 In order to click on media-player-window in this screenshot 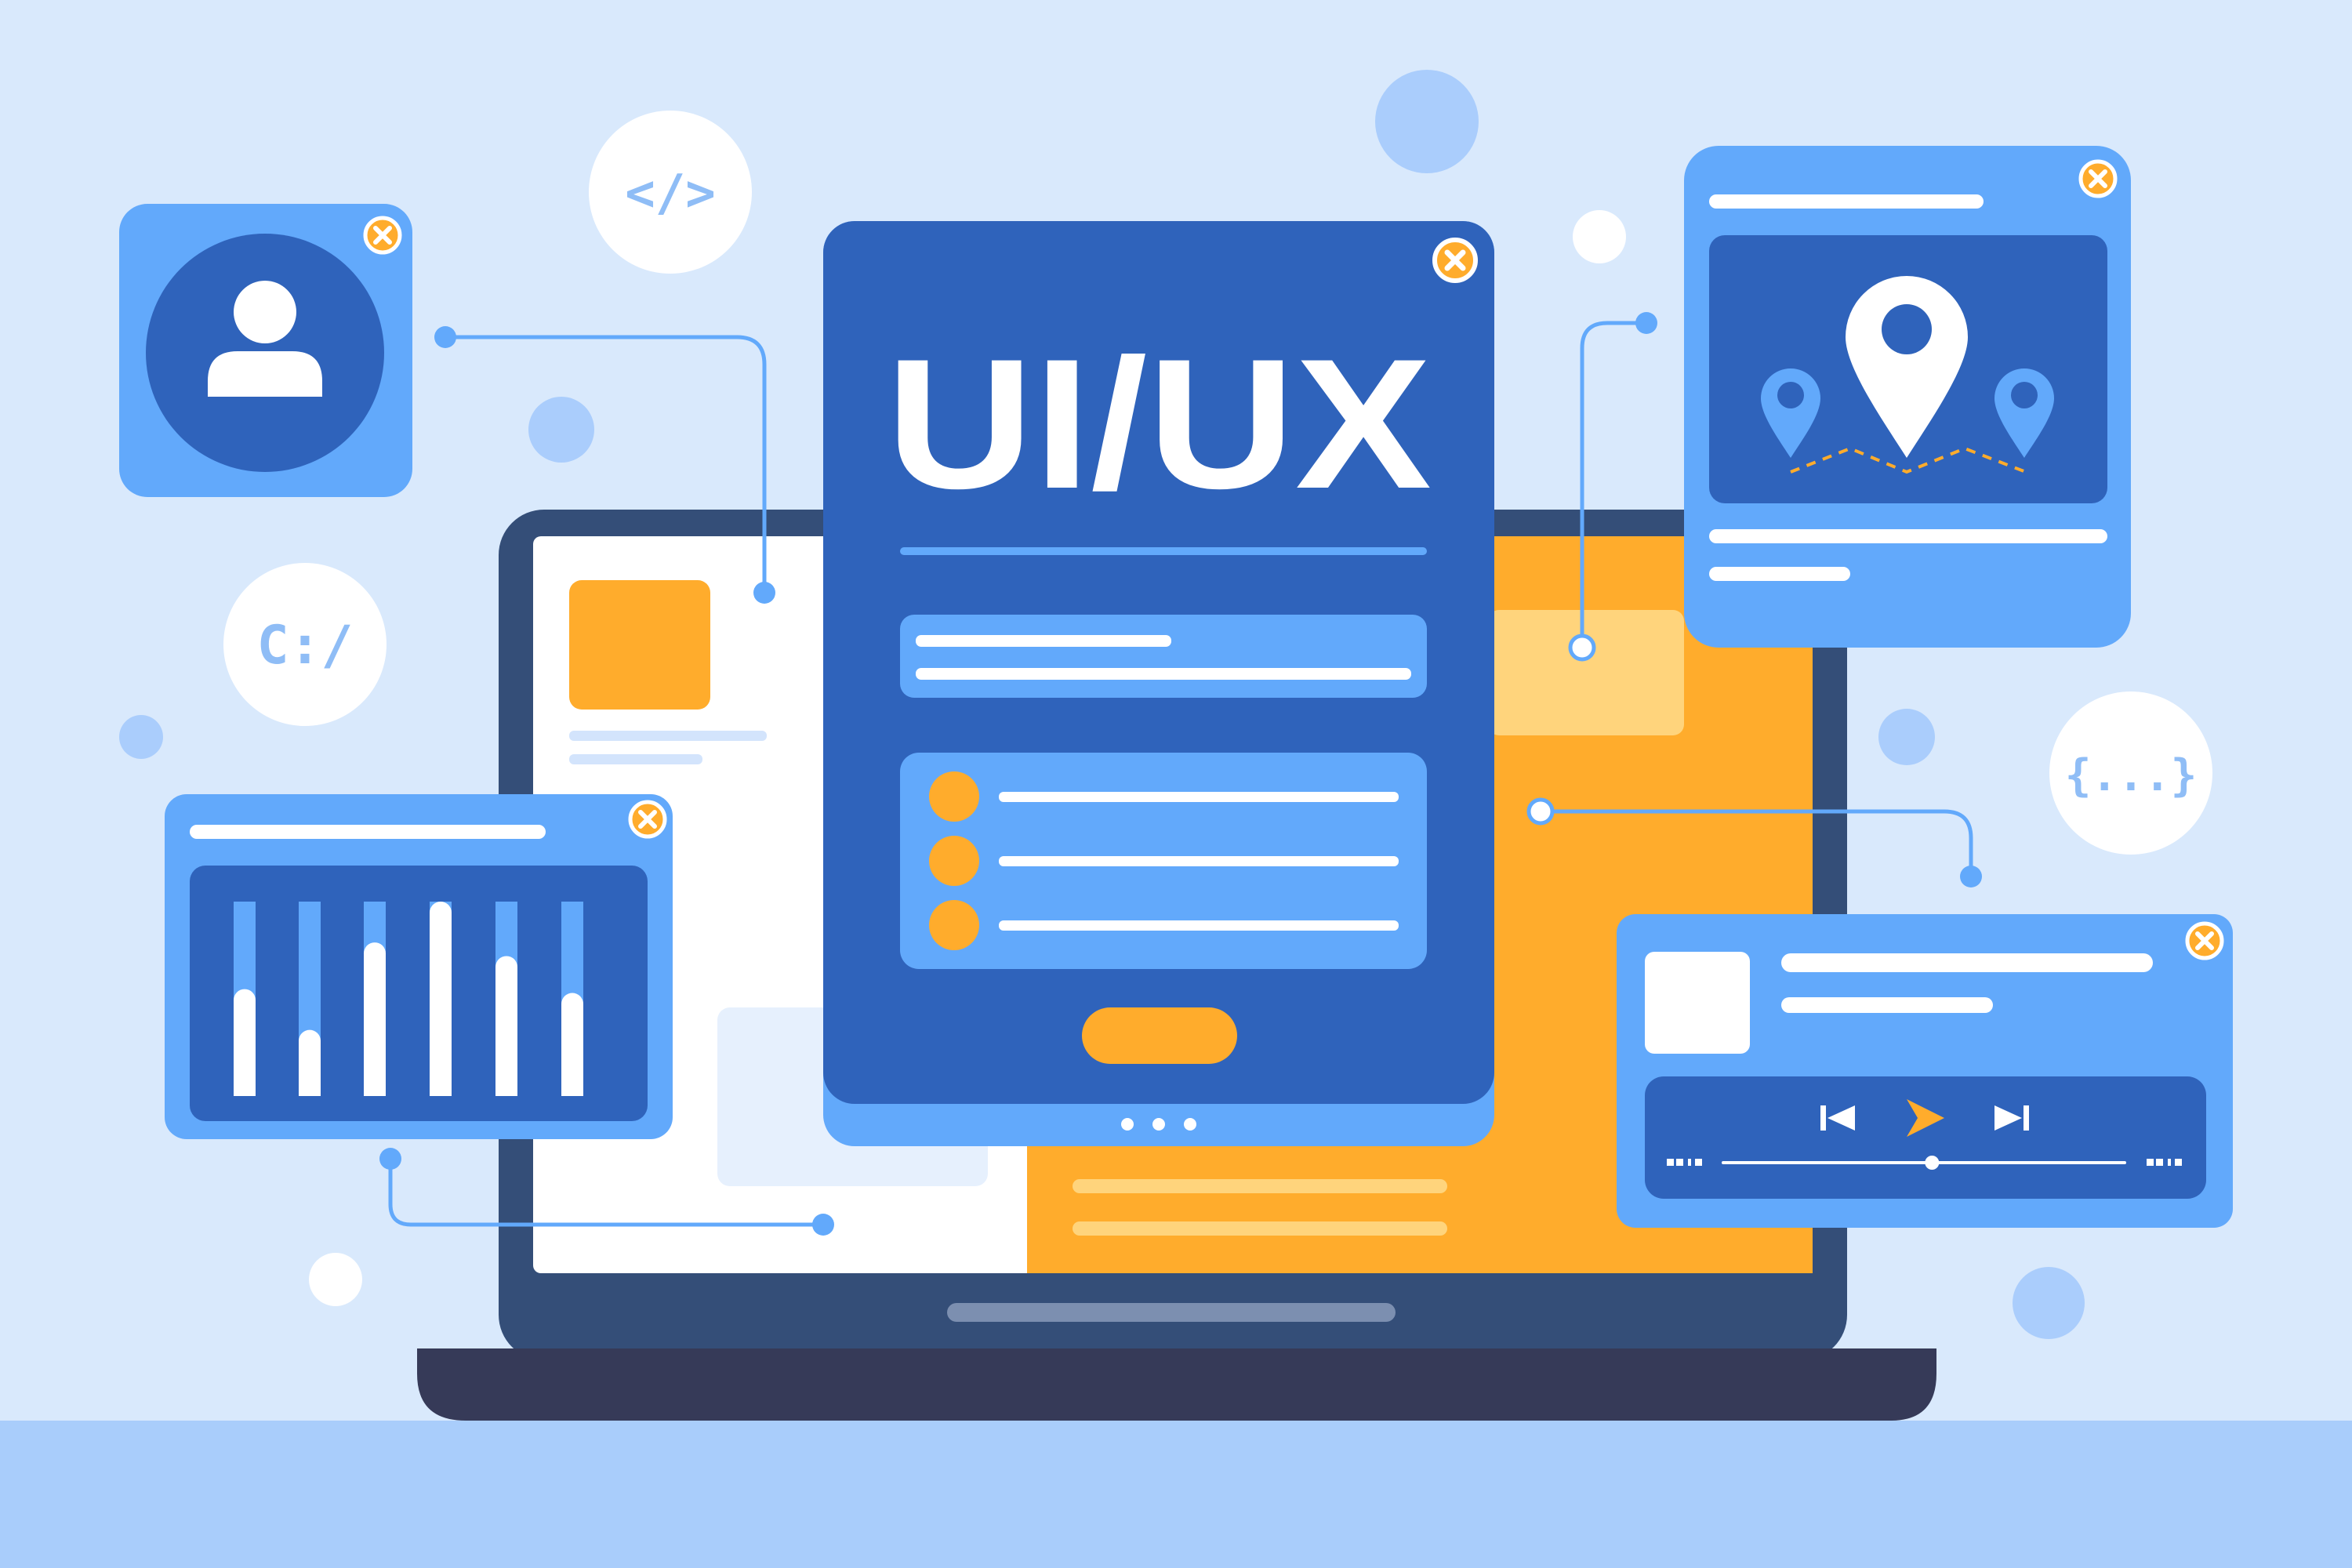, I will do `click(1925, 1071)`.